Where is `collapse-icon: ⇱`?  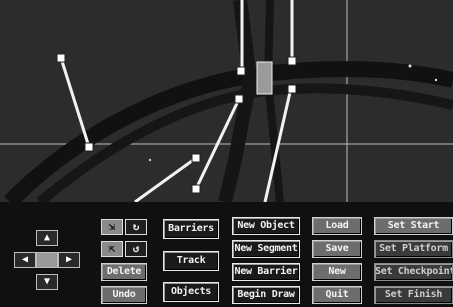 collapse-icon: ⇱ is located at coordinates (112, 249).